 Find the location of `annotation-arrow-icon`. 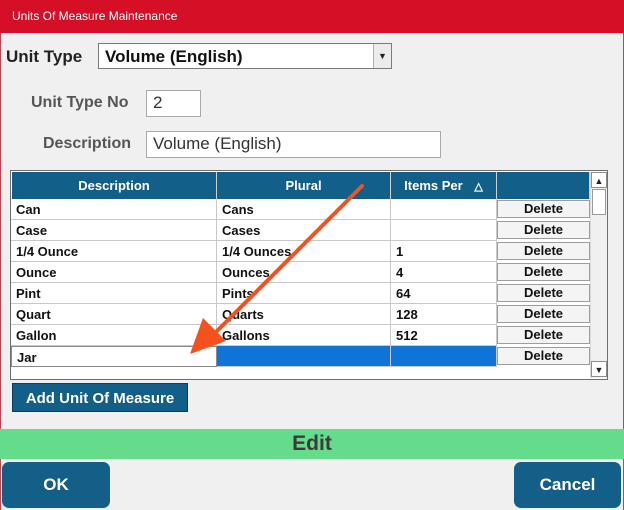

annotation-arrow-icon is located at coordinates (277, 269).